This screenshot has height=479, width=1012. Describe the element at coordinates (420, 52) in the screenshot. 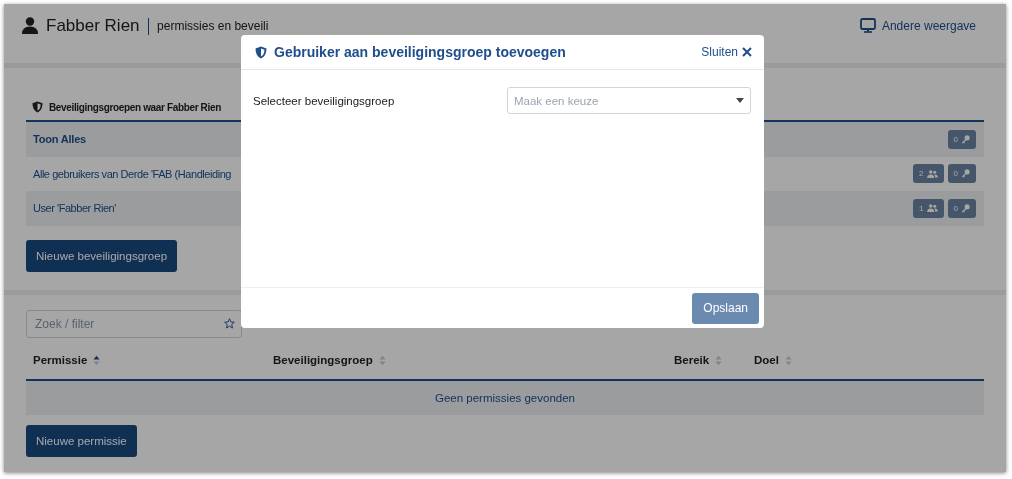

I see `dialog-title: Gebruiker aan beveiligingsgroep toevoegen` at that location.